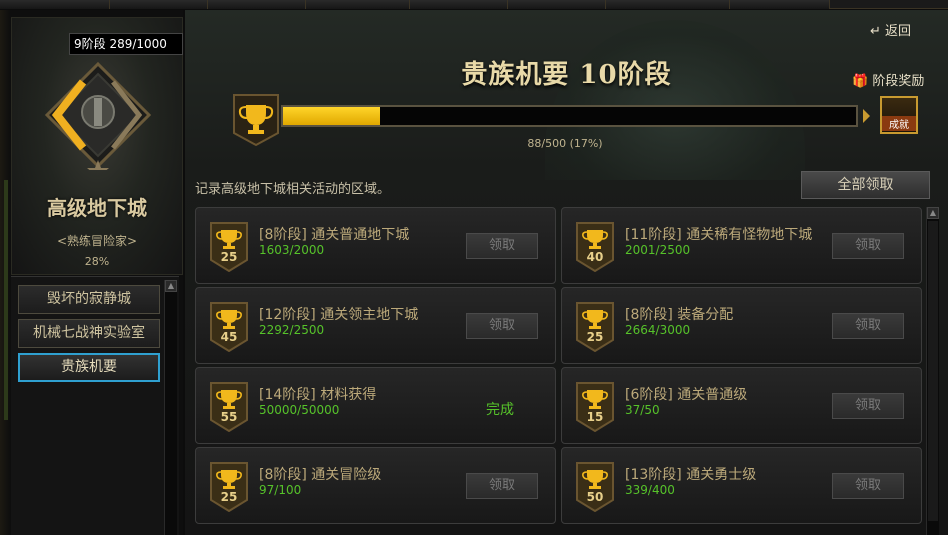 The height and width of the screenshot is (535, 948). I want to click on achievement-level: 50, so click(595, 497).